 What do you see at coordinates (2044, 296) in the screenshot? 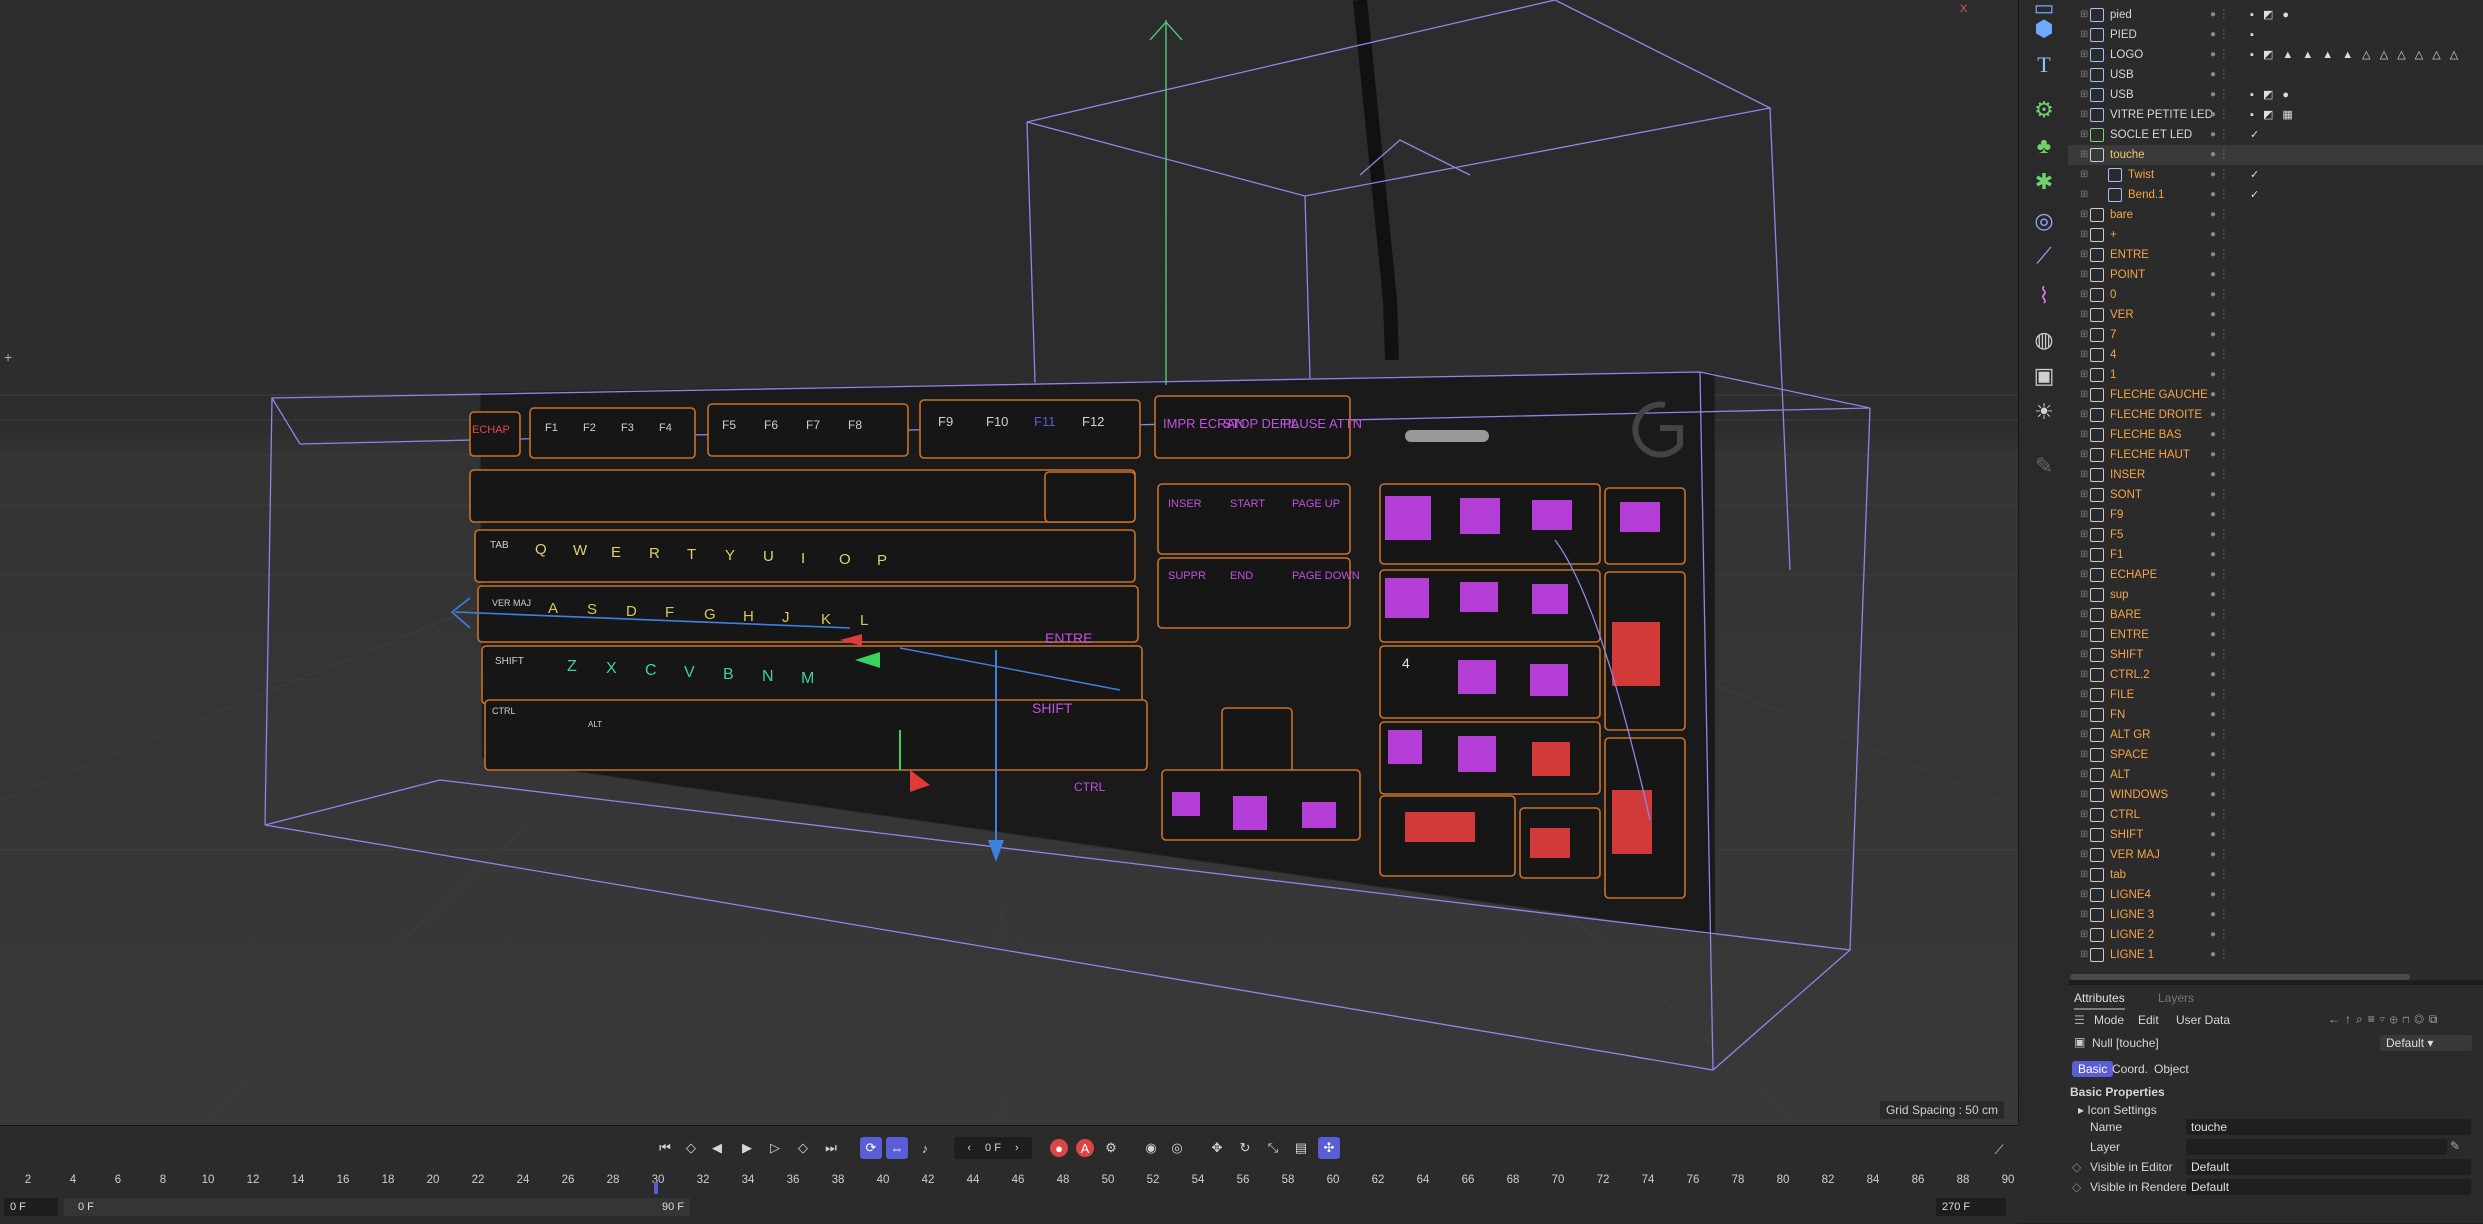
I see `spline-pen-icon: ⌇` at bounding box center [2044, 296].